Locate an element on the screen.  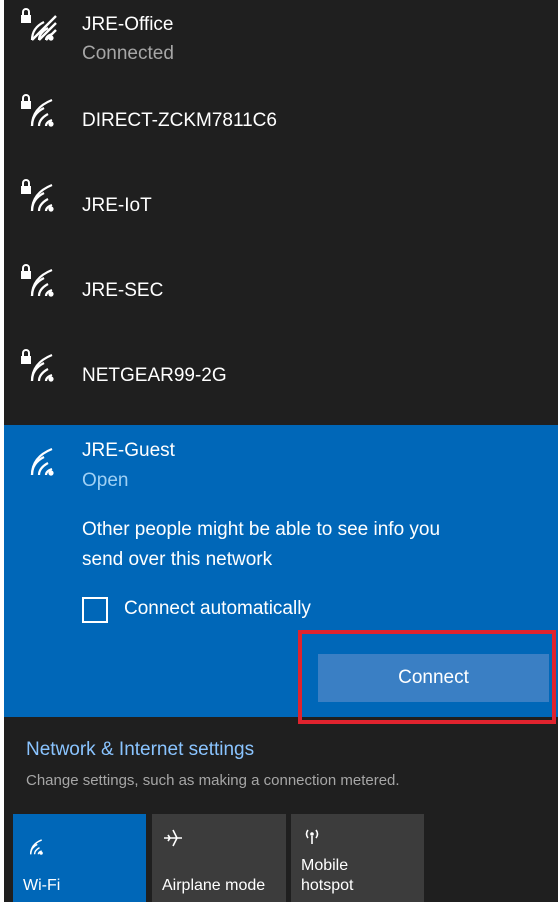
tile-label: Airplane mode is located at coordinates (214, 885).